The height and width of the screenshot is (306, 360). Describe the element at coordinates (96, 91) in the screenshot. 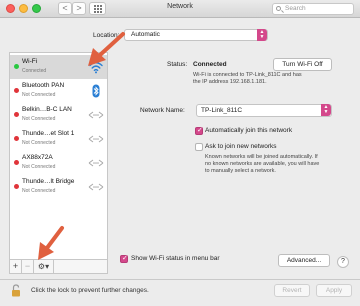

I see `bluetooth-icon` at that location.